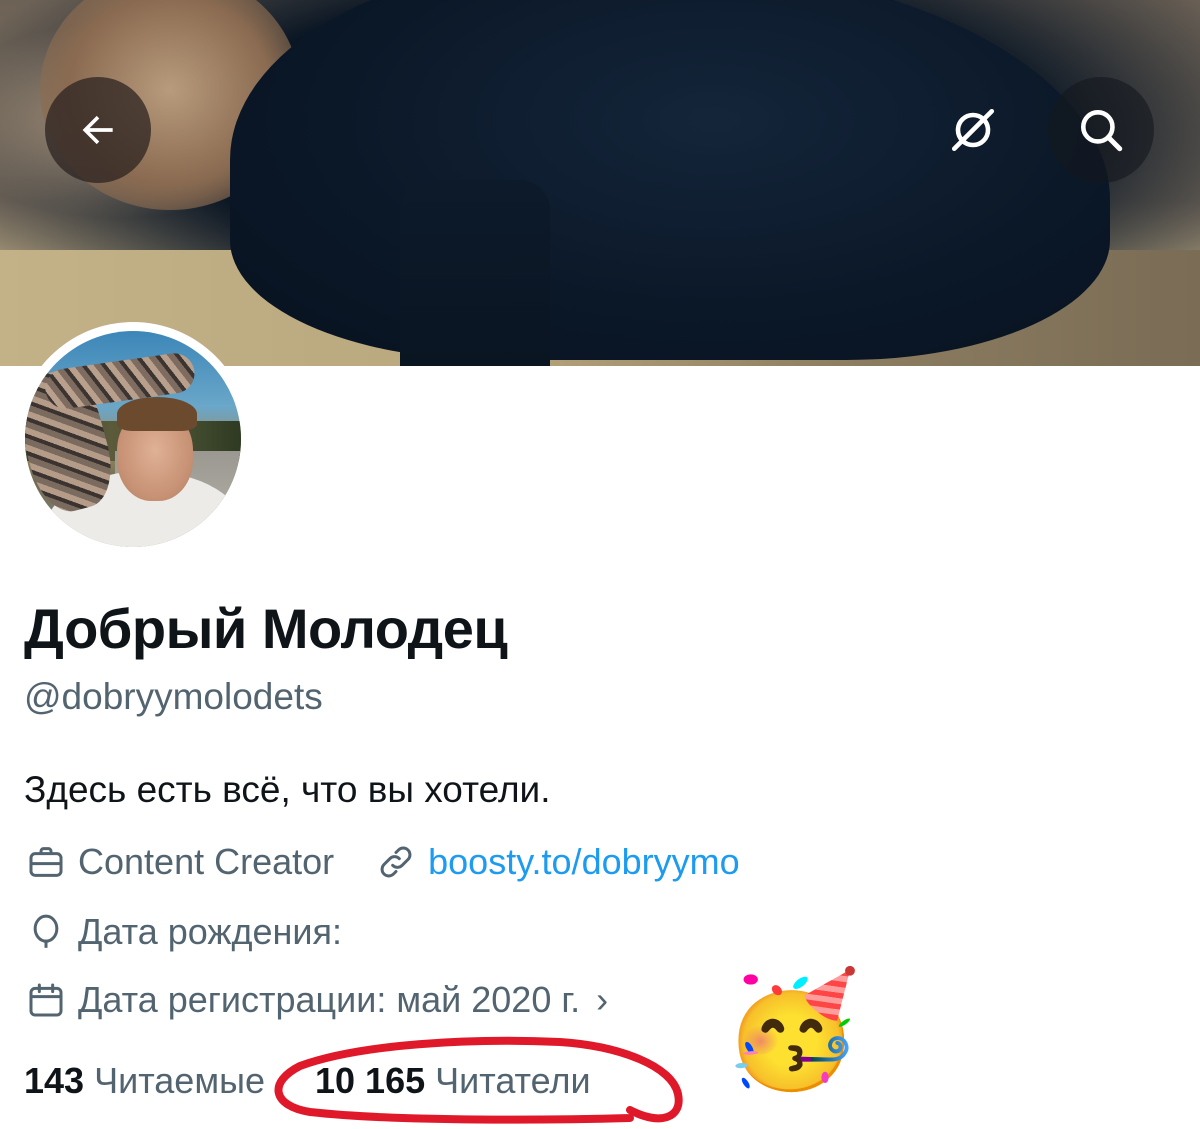  I want to click on profile-joined: Дата регистрации: май 2020 г., so click(329, 999).